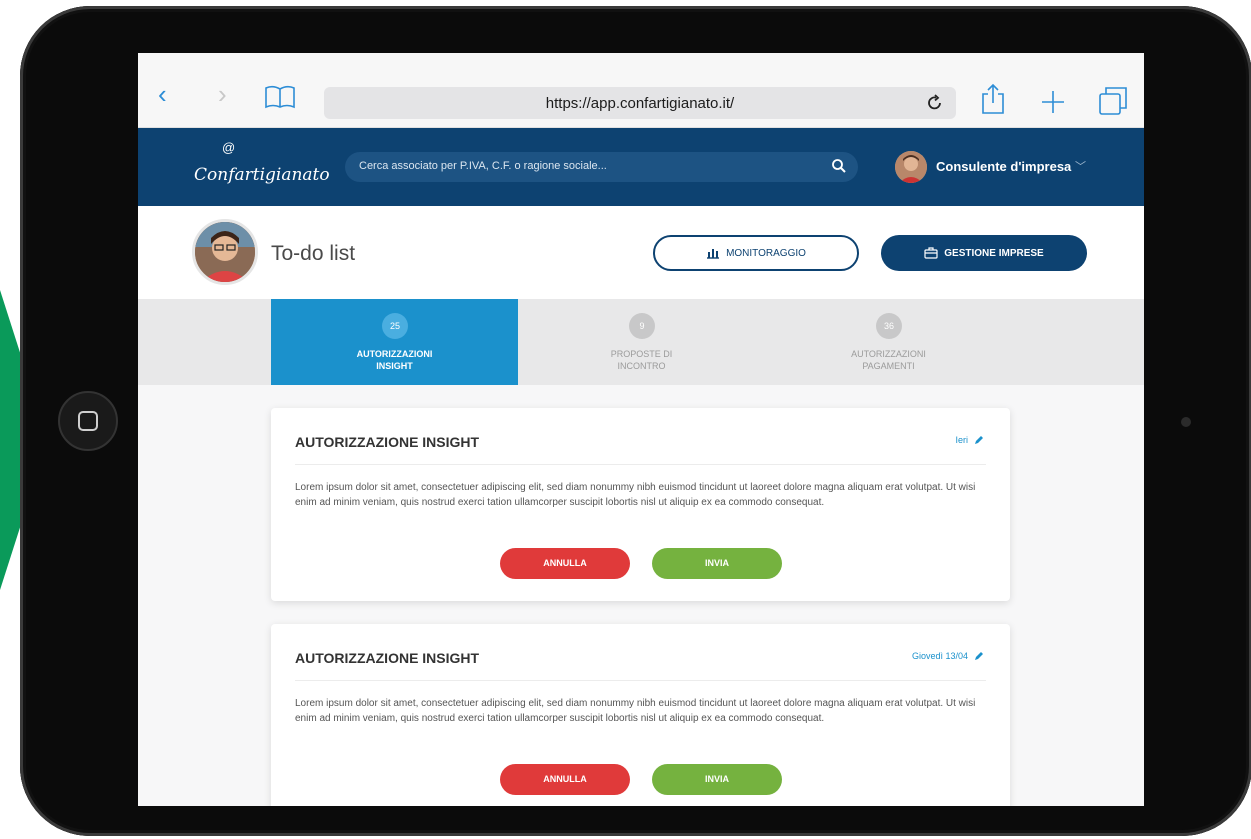 This screenshot has width=1251, height=839. What do you see at coordinates (394, 360) in the screenshot?
I see `tab-label: AUTORIZZAZIONI INSIGHT` at bounding box center [394, 360].